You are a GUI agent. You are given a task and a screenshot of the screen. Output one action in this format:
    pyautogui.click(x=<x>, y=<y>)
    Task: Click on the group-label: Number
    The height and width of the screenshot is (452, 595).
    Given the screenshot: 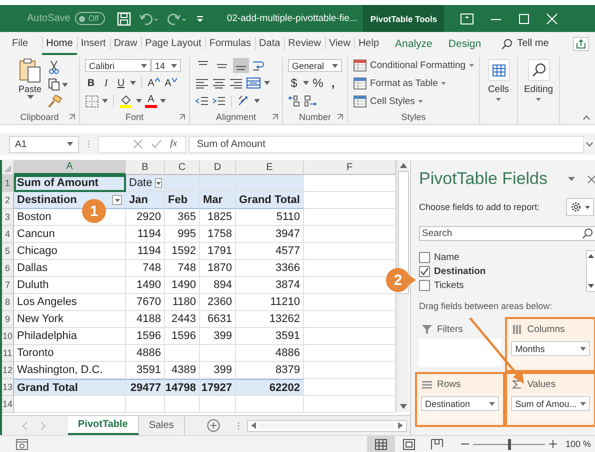 What is the action you would take?
    pyautogui.click(x=314, y=117)
    